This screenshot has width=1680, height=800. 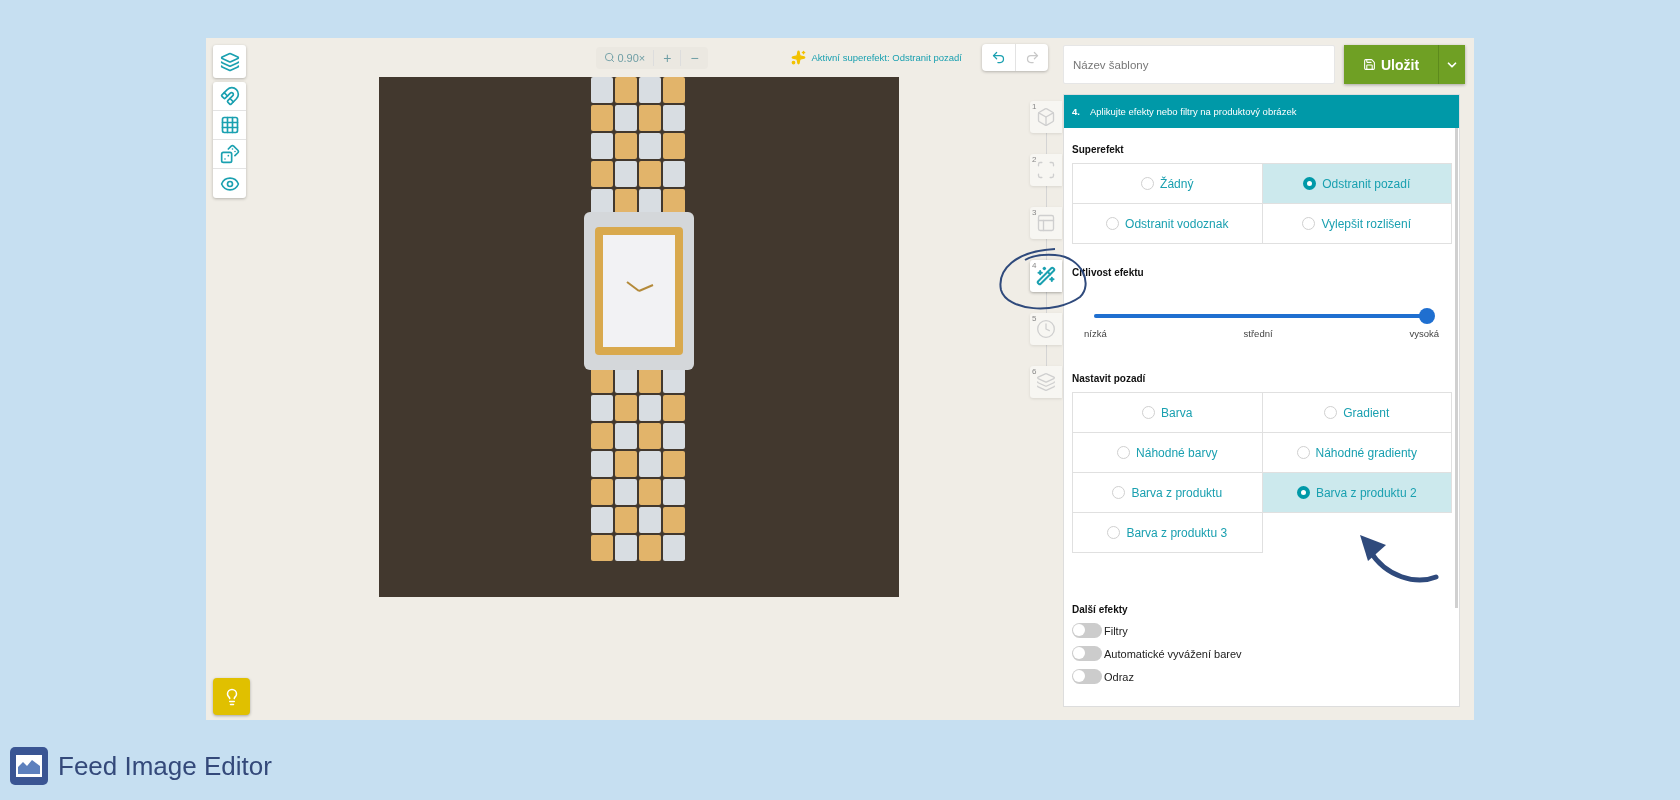 I want to click on step-number: 6, so click(x=1034, y=371).